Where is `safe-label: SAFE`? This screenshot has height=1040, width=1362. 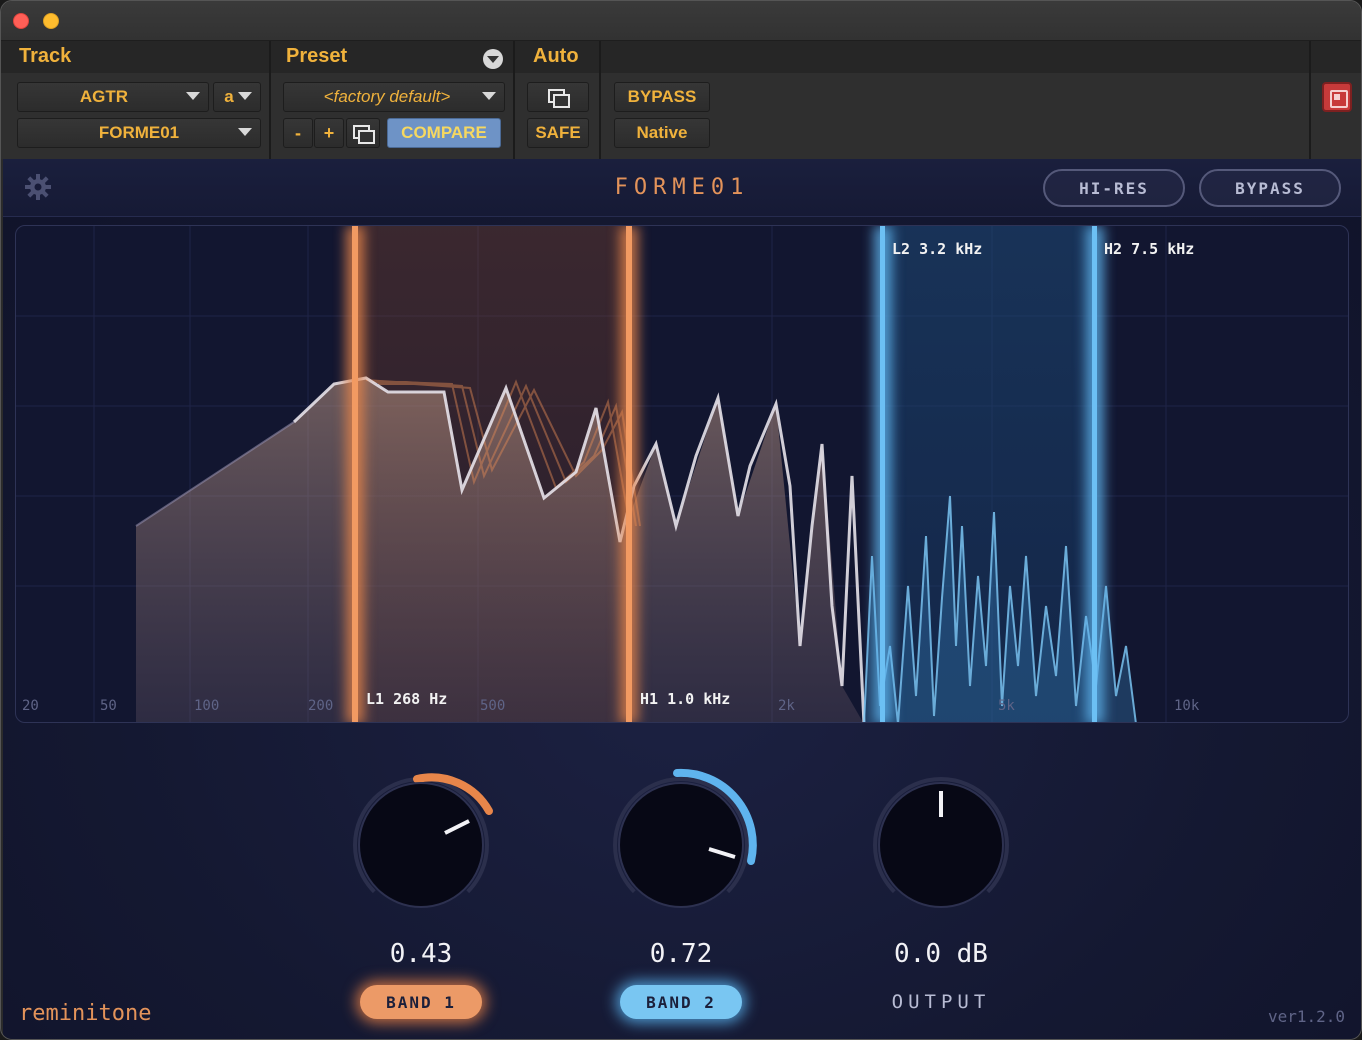
safe-label: SAFE is located at coordinates (558, 132).